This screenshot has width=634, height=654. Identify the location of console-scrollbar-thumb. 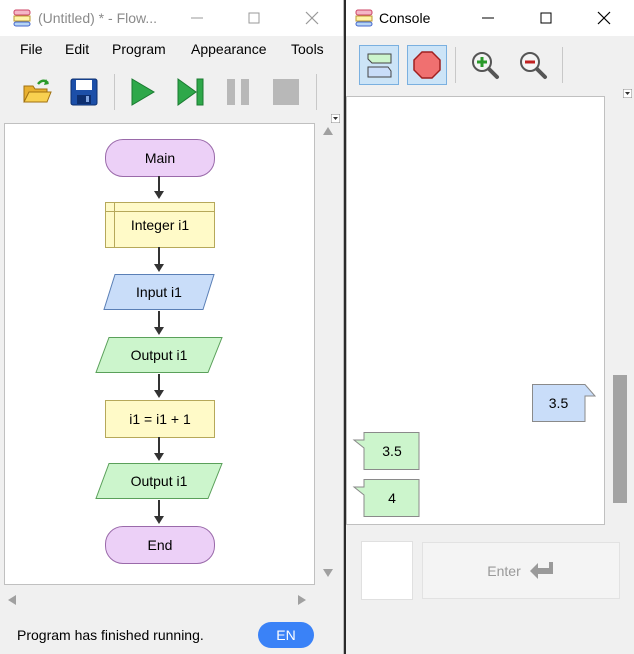
(620, 439).